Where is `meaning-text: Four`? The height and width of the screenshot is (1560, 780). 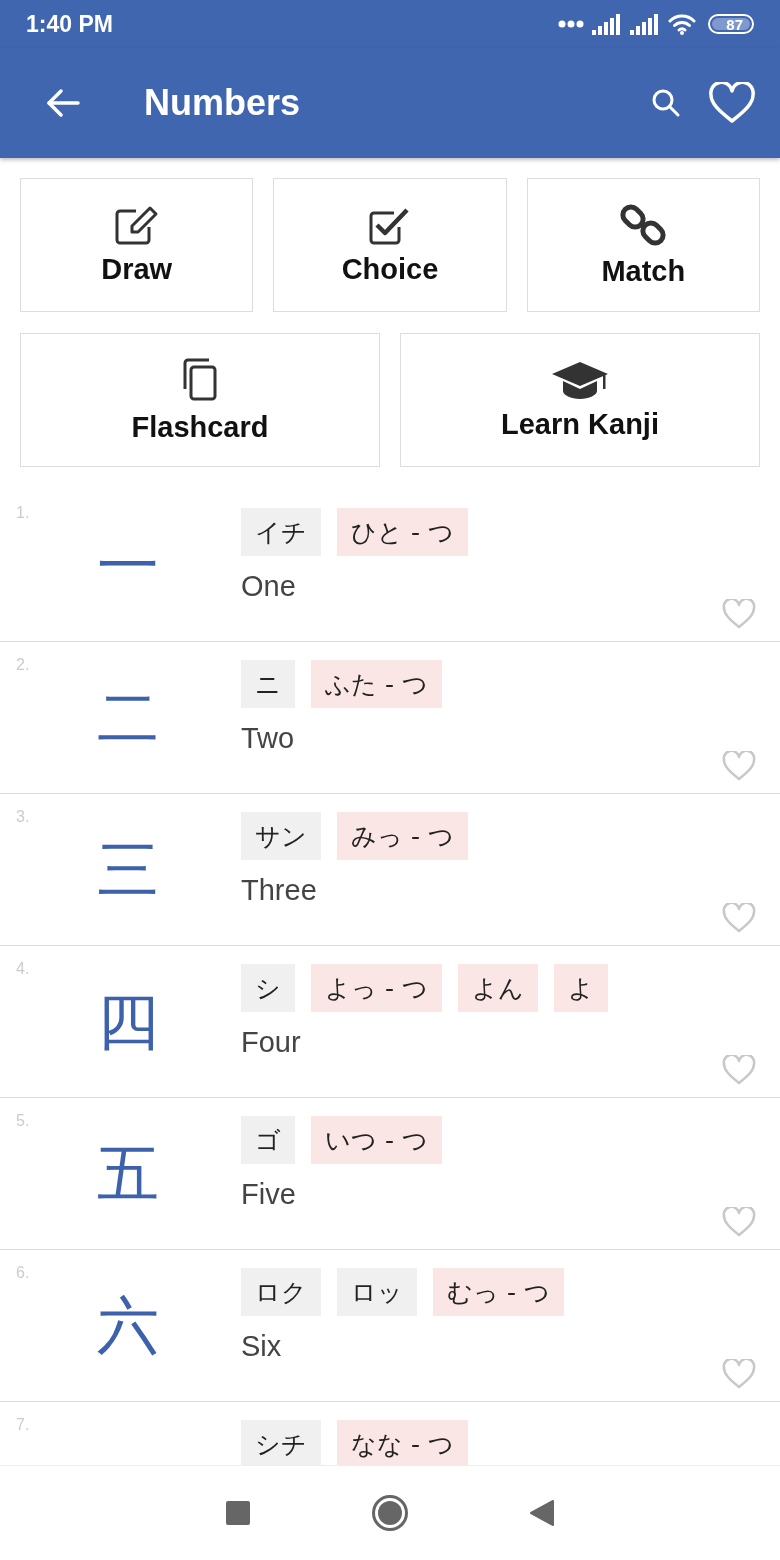
meaning-text: Four is located at coordinates (271, 1042).